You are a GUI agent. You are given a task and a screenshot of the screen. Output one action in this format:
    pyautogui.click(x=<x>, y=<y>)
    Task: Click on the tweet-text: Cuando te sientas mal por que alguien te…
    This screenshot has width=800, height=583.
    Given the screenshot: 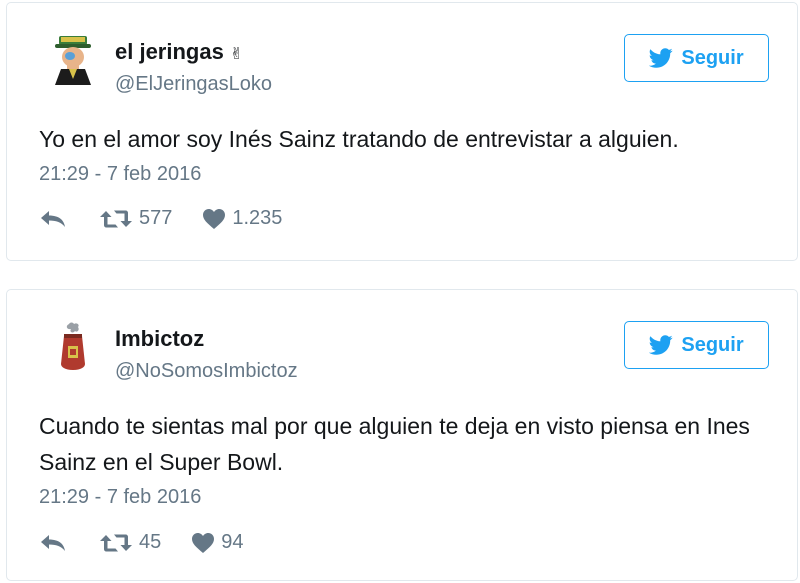 What is the action you would take?
    pyautogui.click(x=394, y=444)
    